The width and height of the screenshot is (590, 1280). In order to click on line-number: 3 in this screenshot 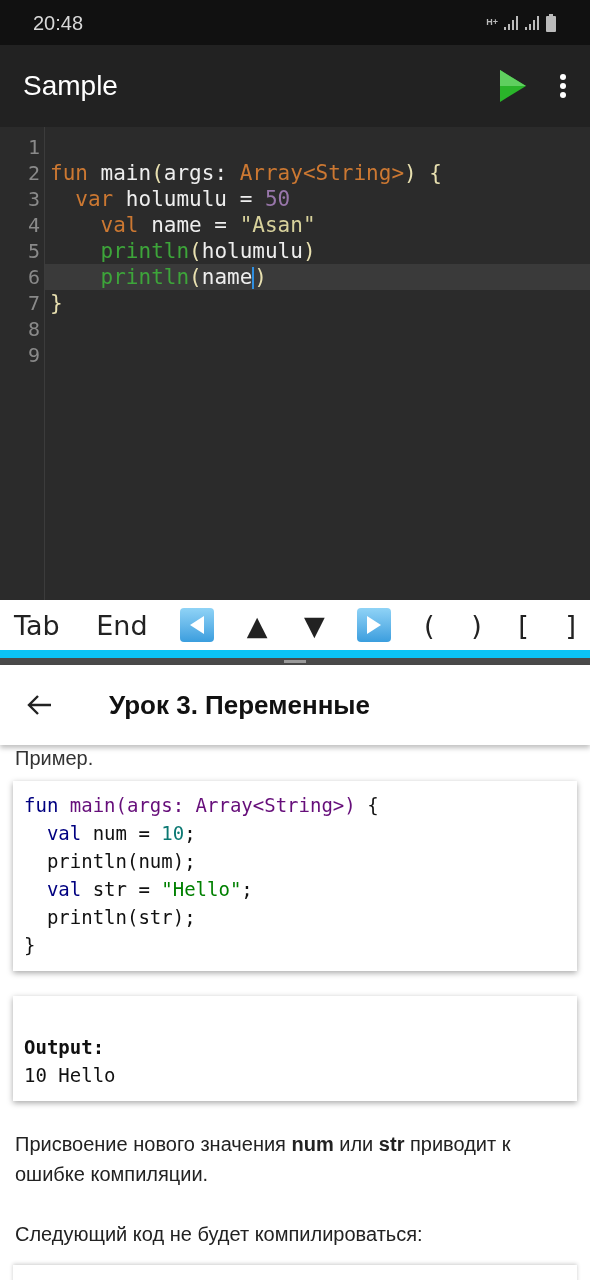, I will do `click(33, 199)`.